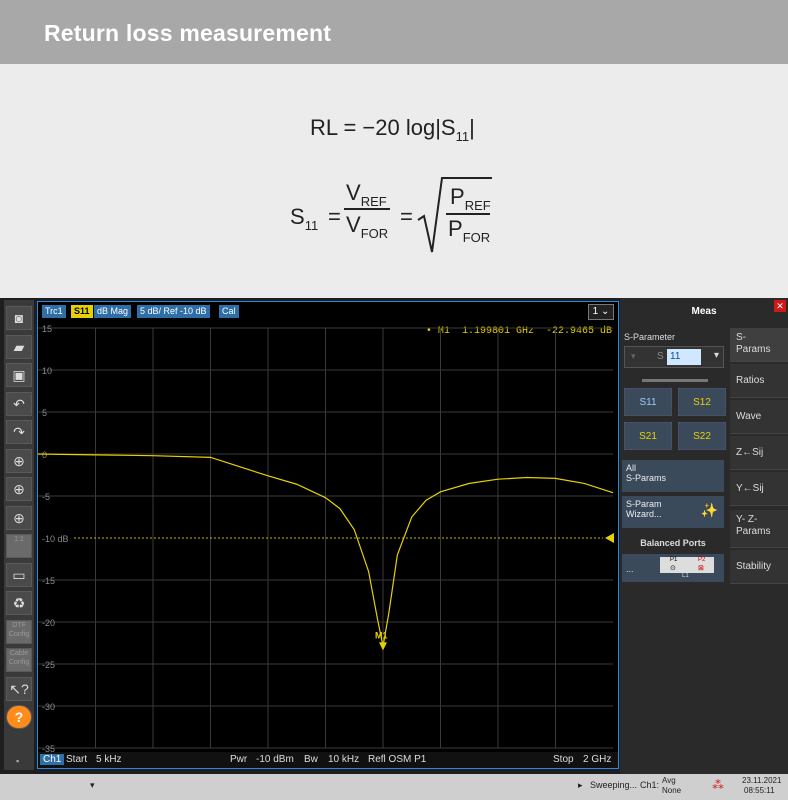 This screenshot has height=800, width=788. I want to click on stop-label: Stop, so click(563, 759).